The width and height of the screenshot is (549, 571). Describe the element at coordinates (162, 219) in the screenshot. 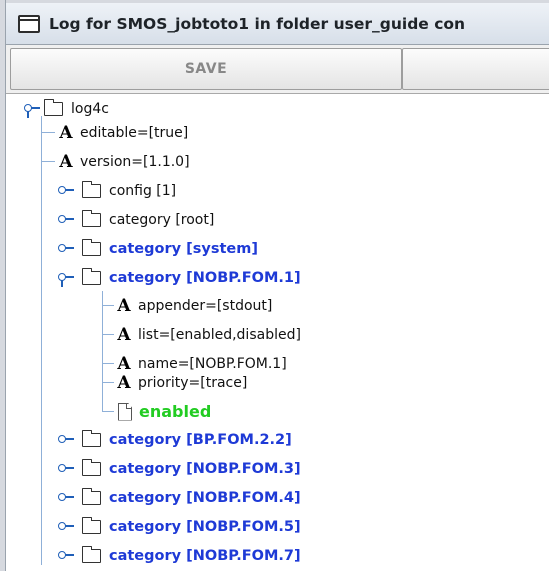

I see `tree-node-label: category [root]` at that location.